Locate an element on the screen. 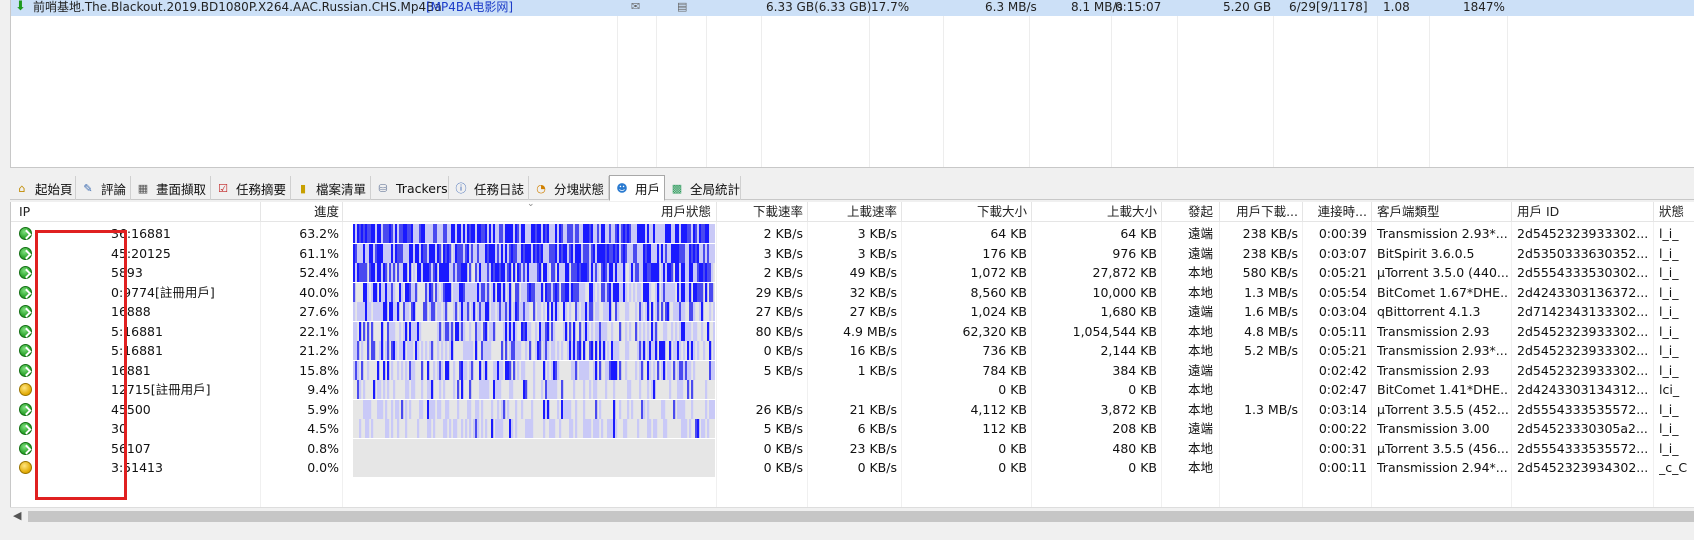 This screenshot has width=1694, height=540. col-down-speed: 下載速率 is located at coordinates (761, 212).